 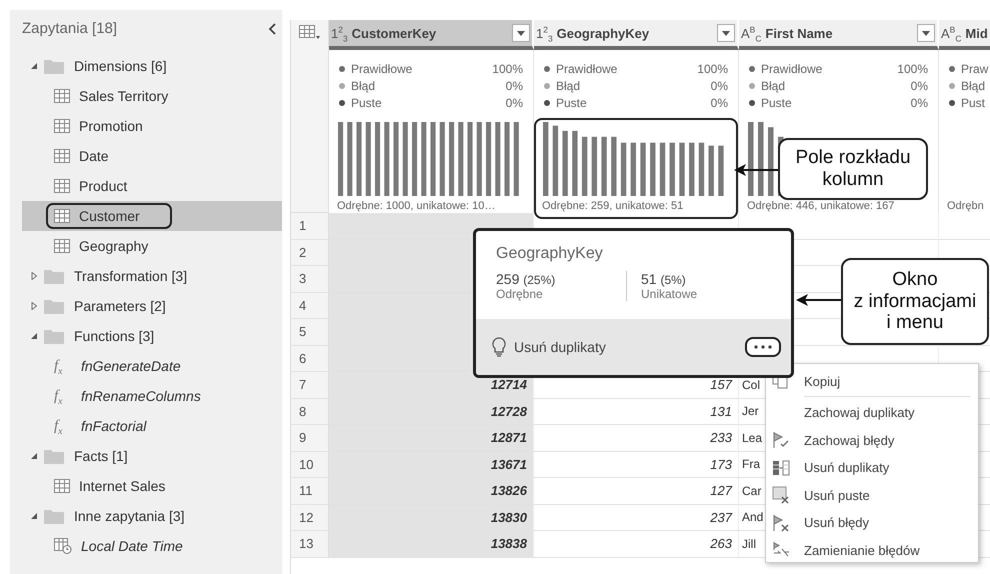 What do you see at coordinates (63, 546) in the screenshot?
I see `table-clock-icon` at bounding box center [63, 546].